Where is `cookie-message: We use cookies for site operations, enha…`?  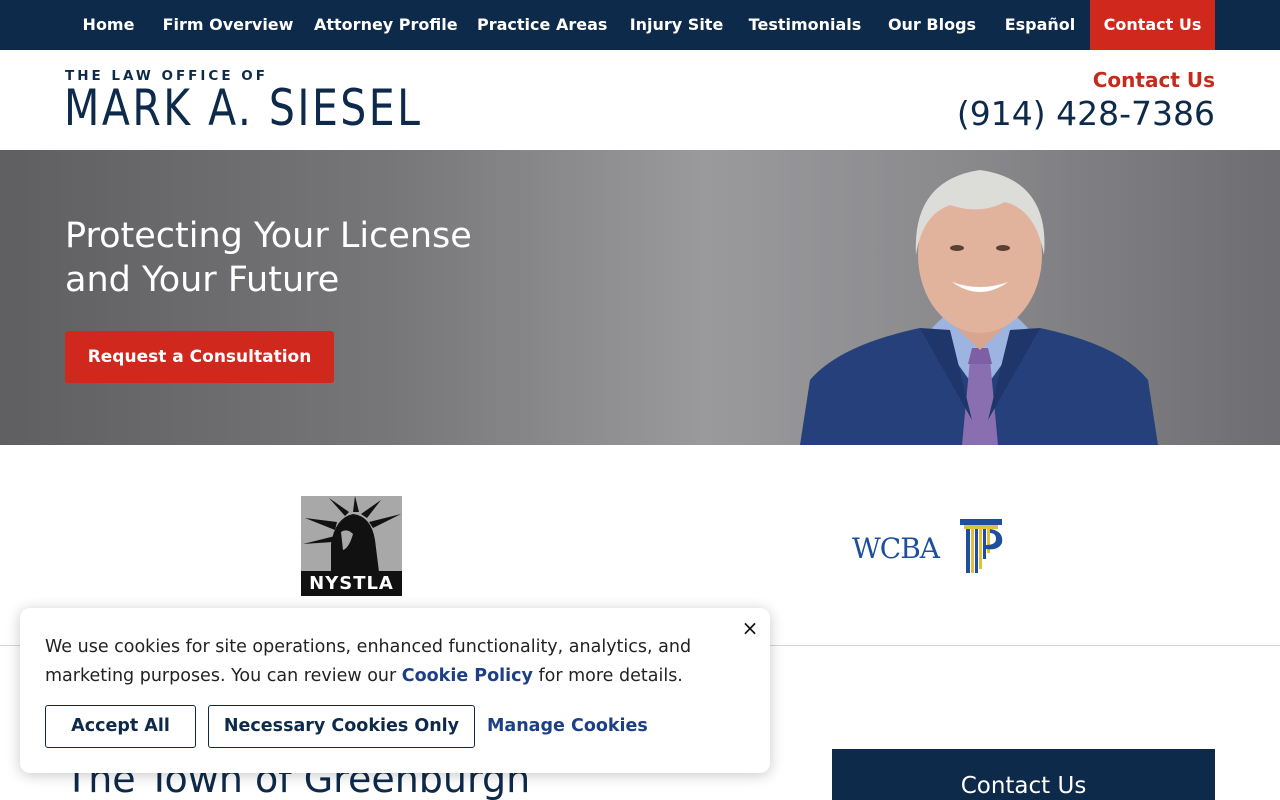
cookie-message: We use cookies for site operations, enha… is located at coordinates (385, 662).